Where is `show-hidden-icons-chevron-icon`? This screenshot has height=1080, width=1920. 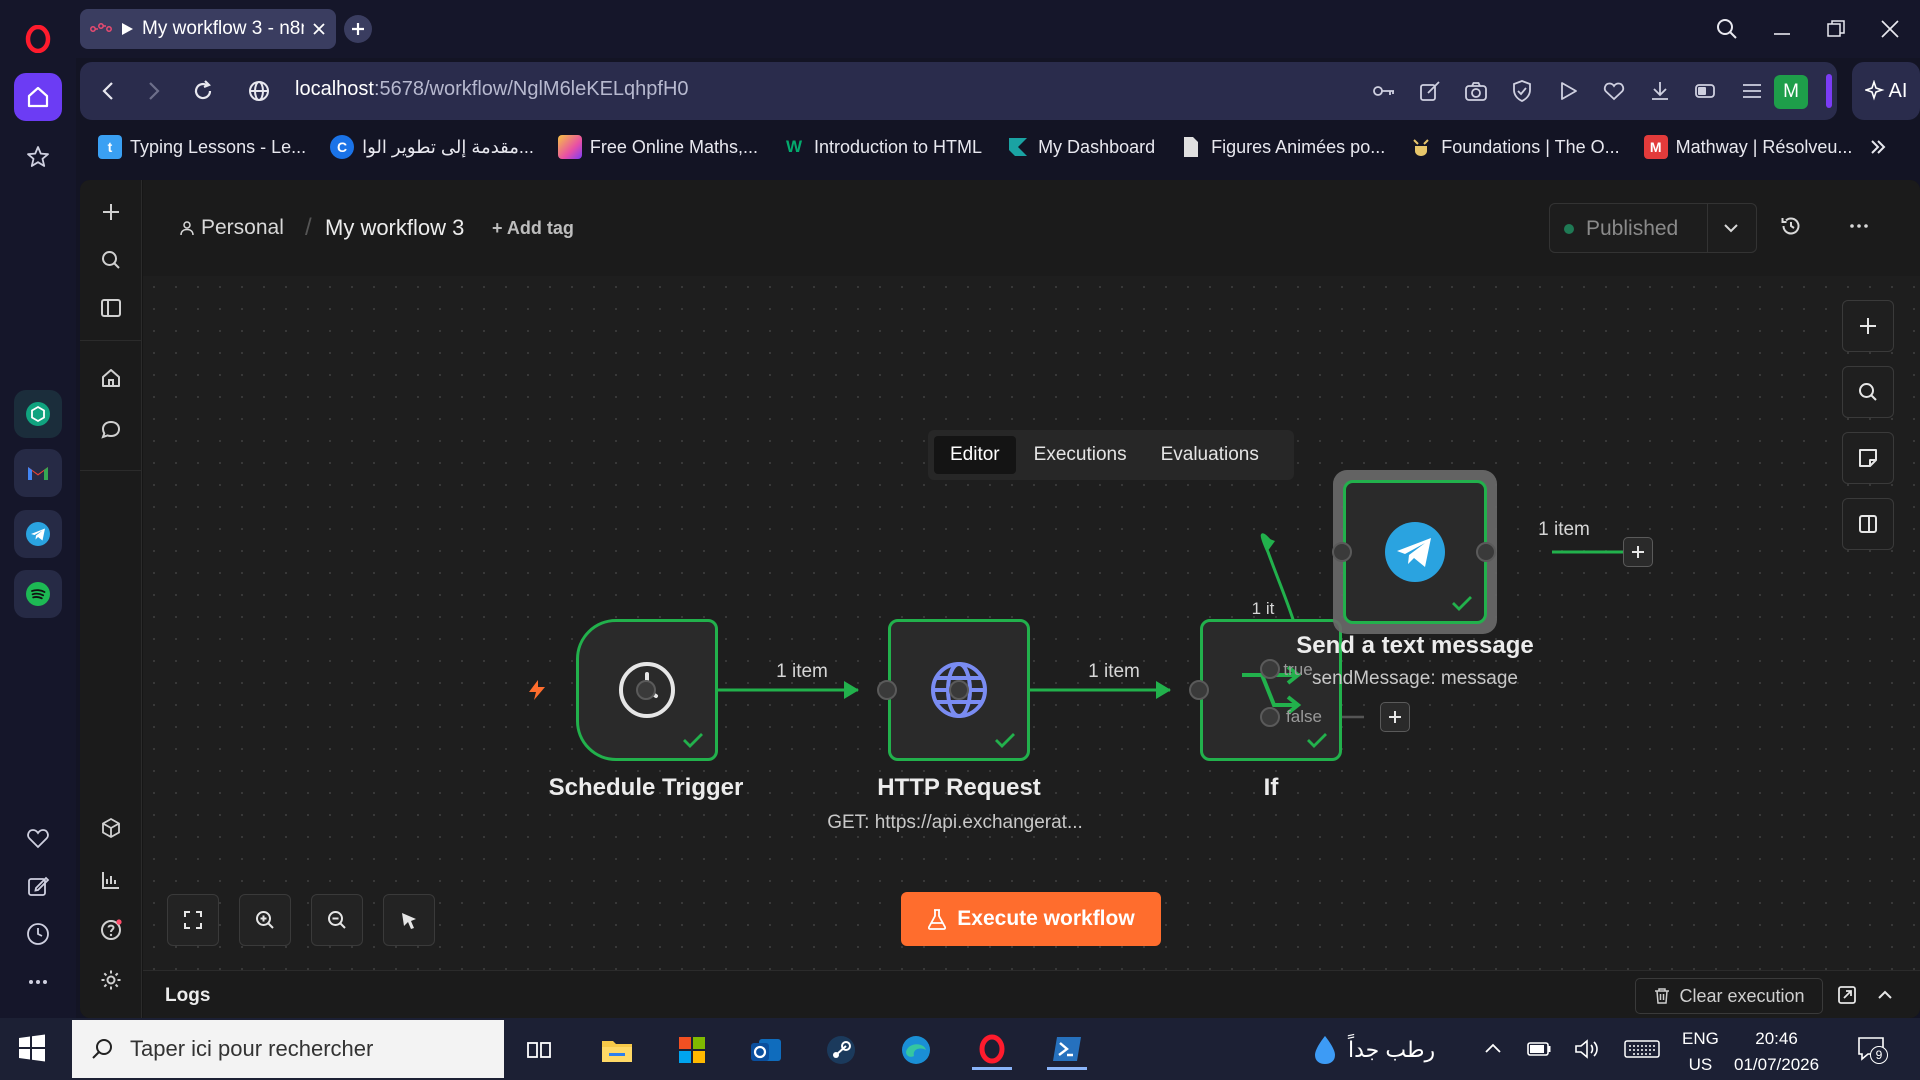
show-hidden-icons-chevron-icon is located at coordinates (1493, 1049).